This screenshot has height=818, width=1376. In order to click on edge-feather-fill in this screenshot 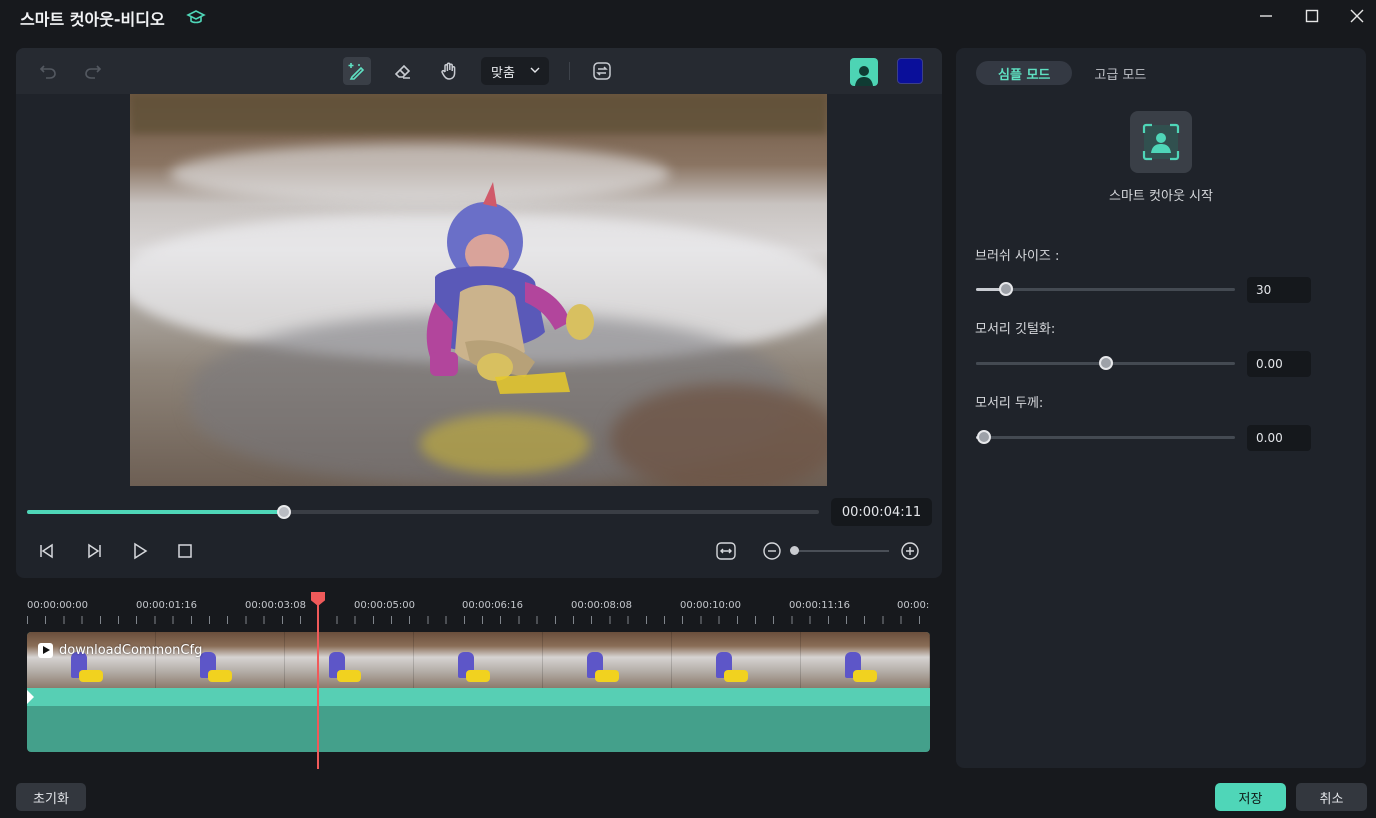, I will do `click(1041, 363)`.